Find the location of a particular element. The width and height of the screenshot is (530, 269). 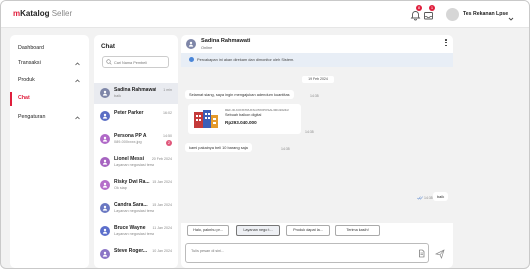

quick-reply-button: Terima kasih! is located at coordinates (357, 230).